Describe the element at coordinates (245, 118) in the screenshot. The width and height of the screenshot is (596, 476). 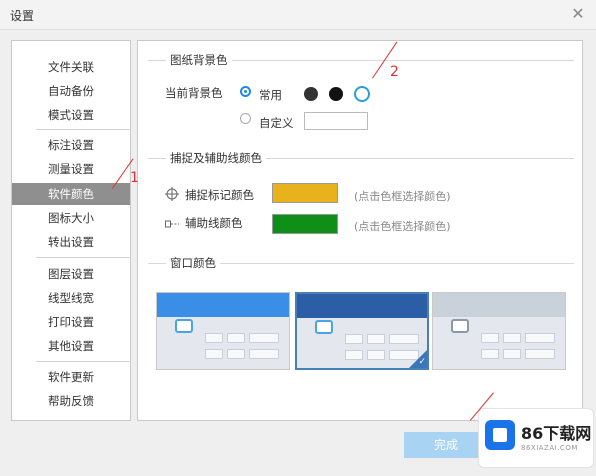
I see `radio-custom` at that location.